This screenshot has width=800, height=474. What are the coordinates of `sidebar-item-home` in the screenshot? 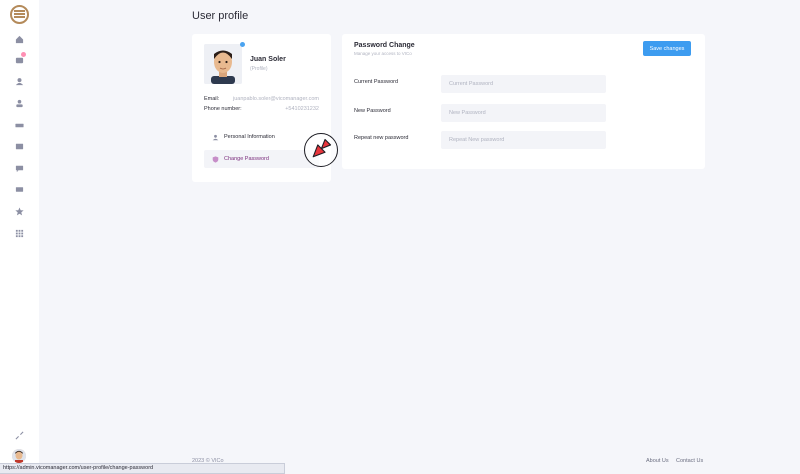 It's located at (19, 39).